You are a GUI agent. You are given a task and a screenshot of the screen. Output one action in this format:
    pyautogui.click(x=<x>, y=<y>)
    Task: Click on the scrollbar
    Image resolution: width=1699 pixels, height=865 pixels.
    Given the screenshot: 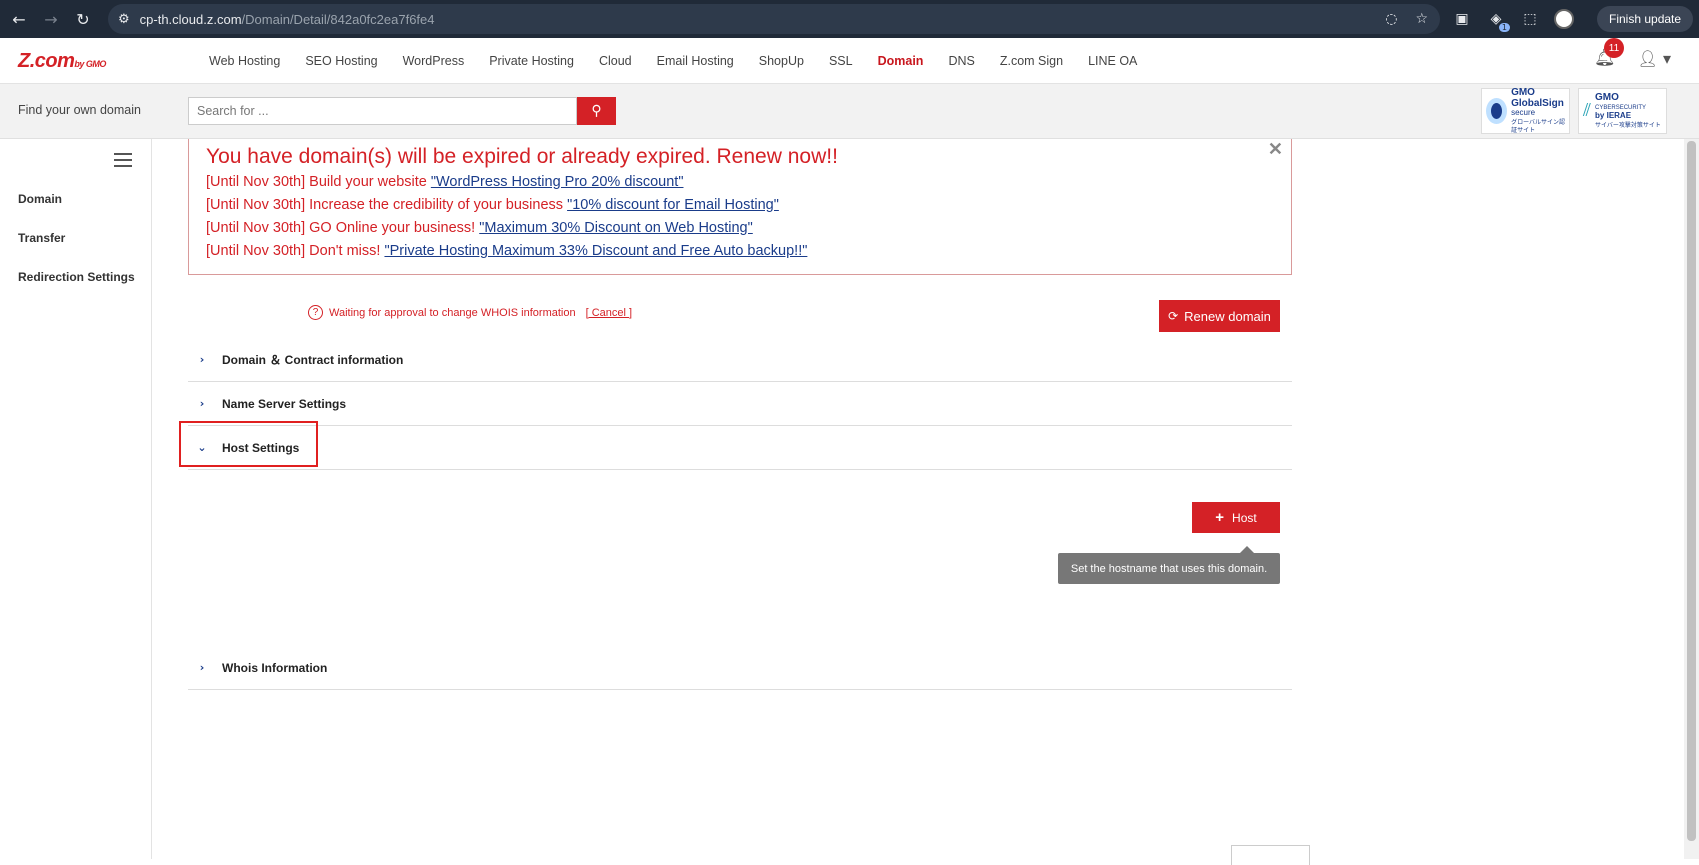 What is the action you would take?
    pyautogui.click(x=1691, y=499)
    